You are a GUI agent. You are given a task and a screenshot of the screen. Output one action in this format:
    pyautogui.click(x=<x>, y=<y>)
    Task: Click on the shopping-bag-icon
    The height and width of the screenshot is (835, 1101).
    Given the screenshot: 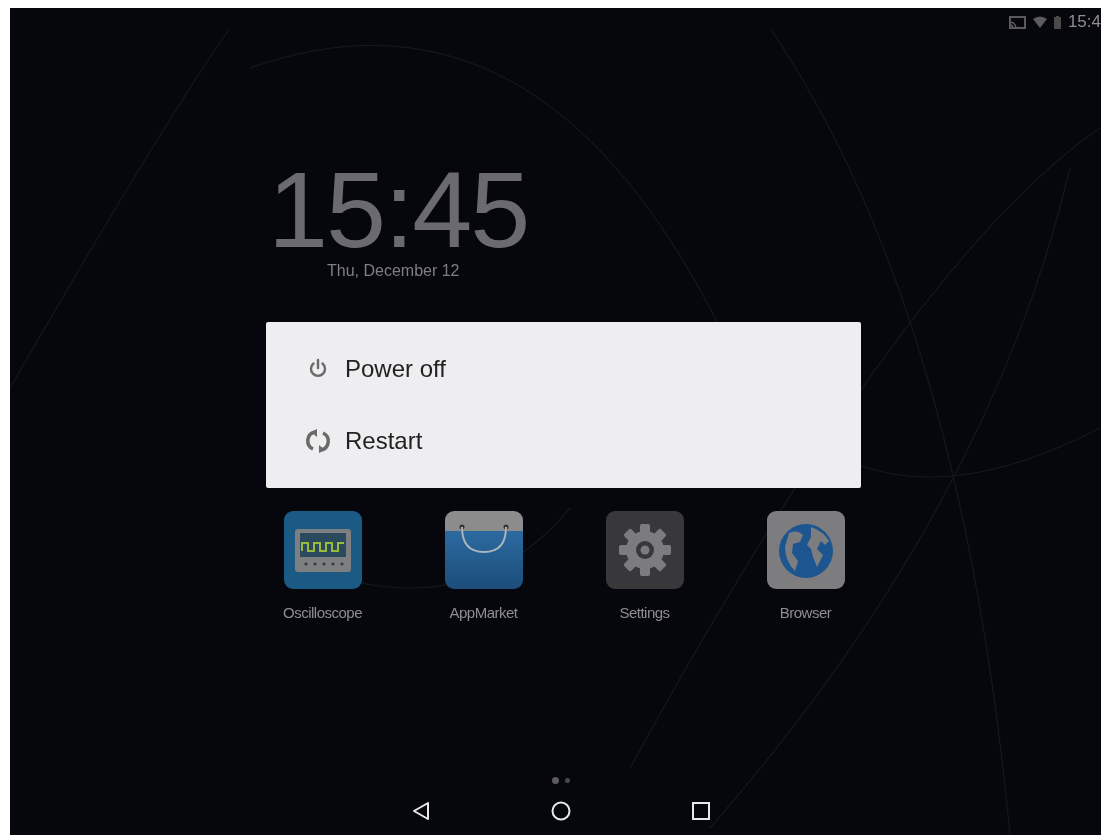 What is the action you would take?
    pyautogui.click(x=483, y=550)
    